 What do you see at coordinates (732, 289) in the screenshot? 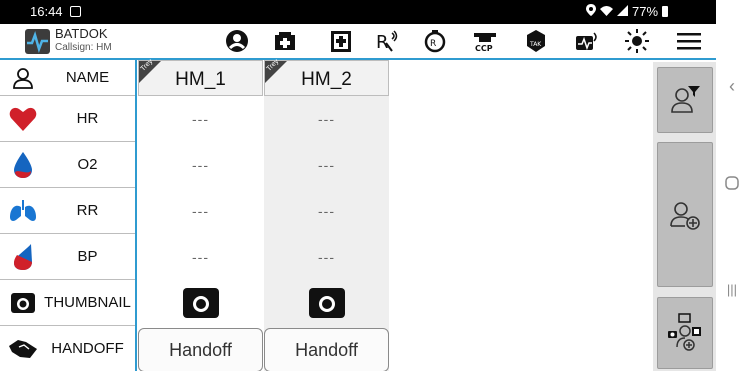
I see `recents-nav-icon: |||` at bounding box center [732, 289].